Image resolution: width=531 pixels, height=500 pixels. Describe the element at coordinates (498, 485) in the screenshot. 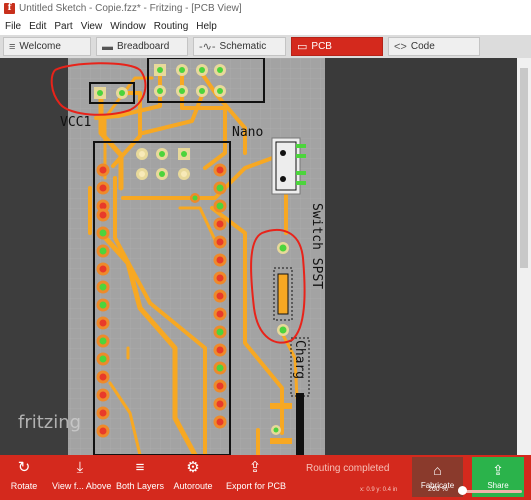

I see `share-label: Share` at that location.